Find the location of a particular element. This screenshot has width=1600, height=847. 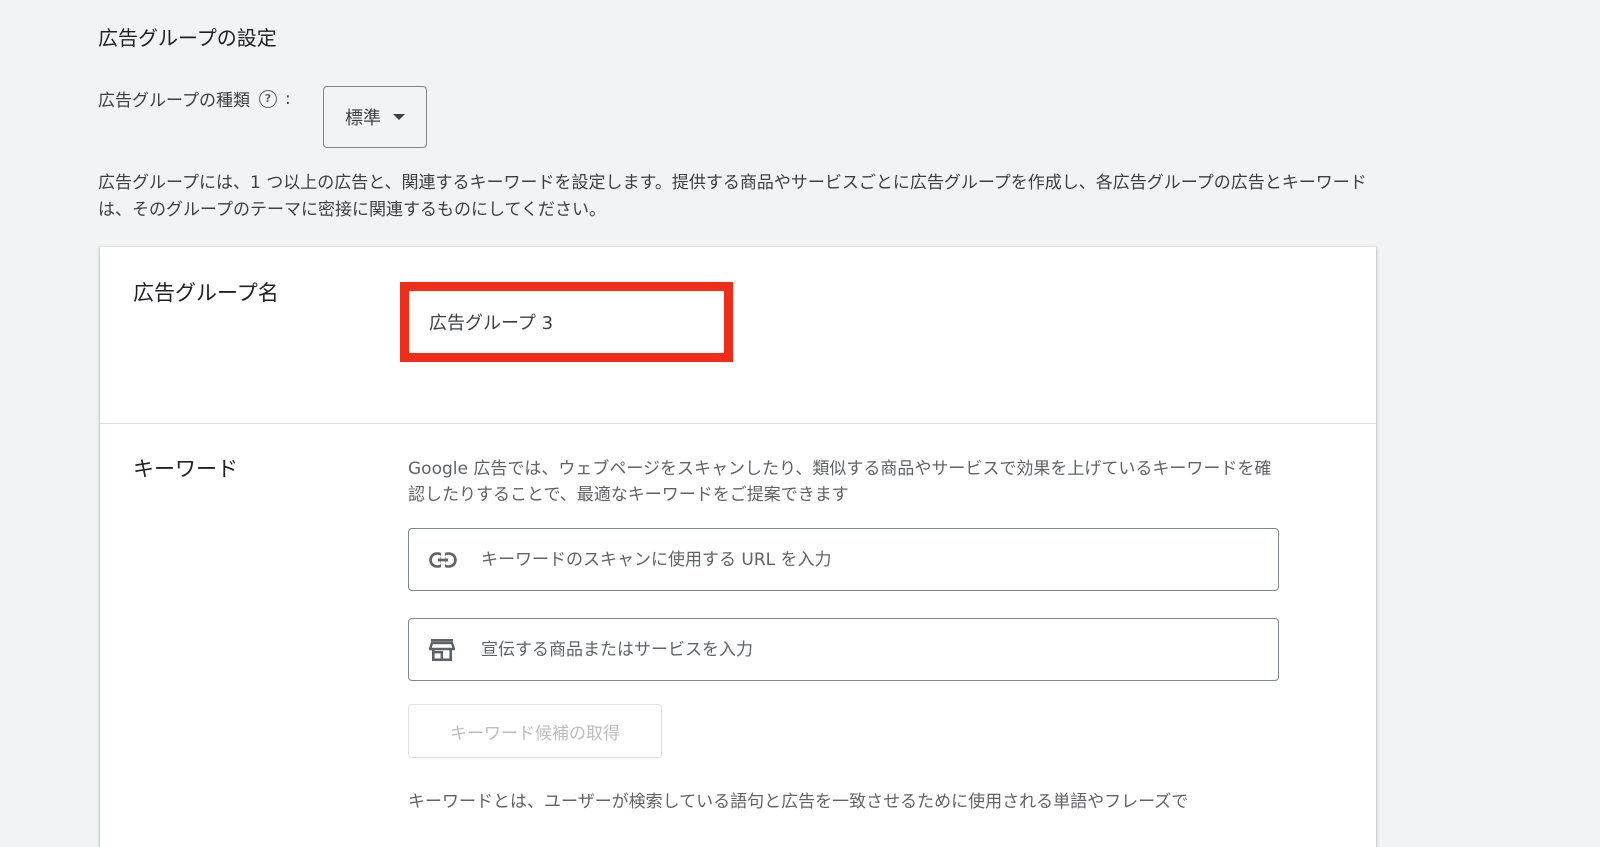

store-icon is located at coordinates (444, 650).